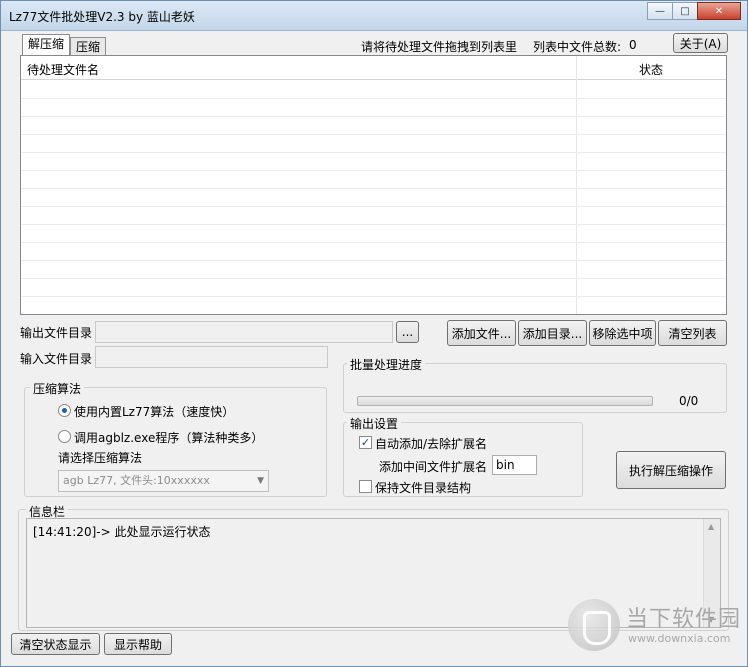 The width and height of the screenshot is (748, 667). Describe the element at coordinates (700, 43) in the screenshot. I see `about-button: 关于(A)` at that location.